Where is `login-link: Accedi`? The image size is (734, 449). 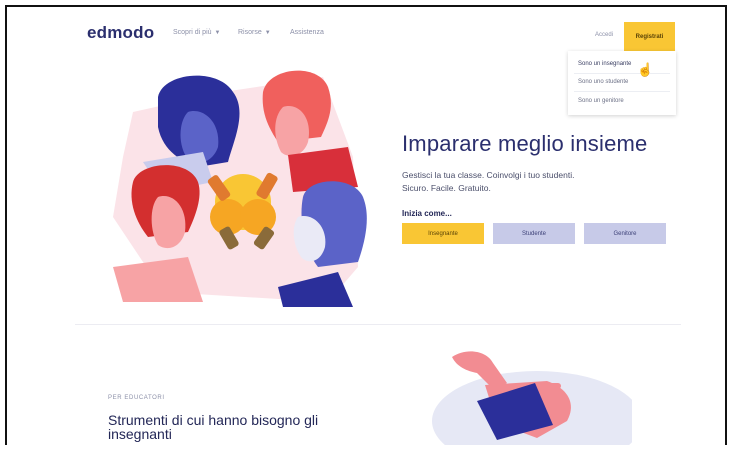
login-link: Accedi is located at coordinates (604, 35).